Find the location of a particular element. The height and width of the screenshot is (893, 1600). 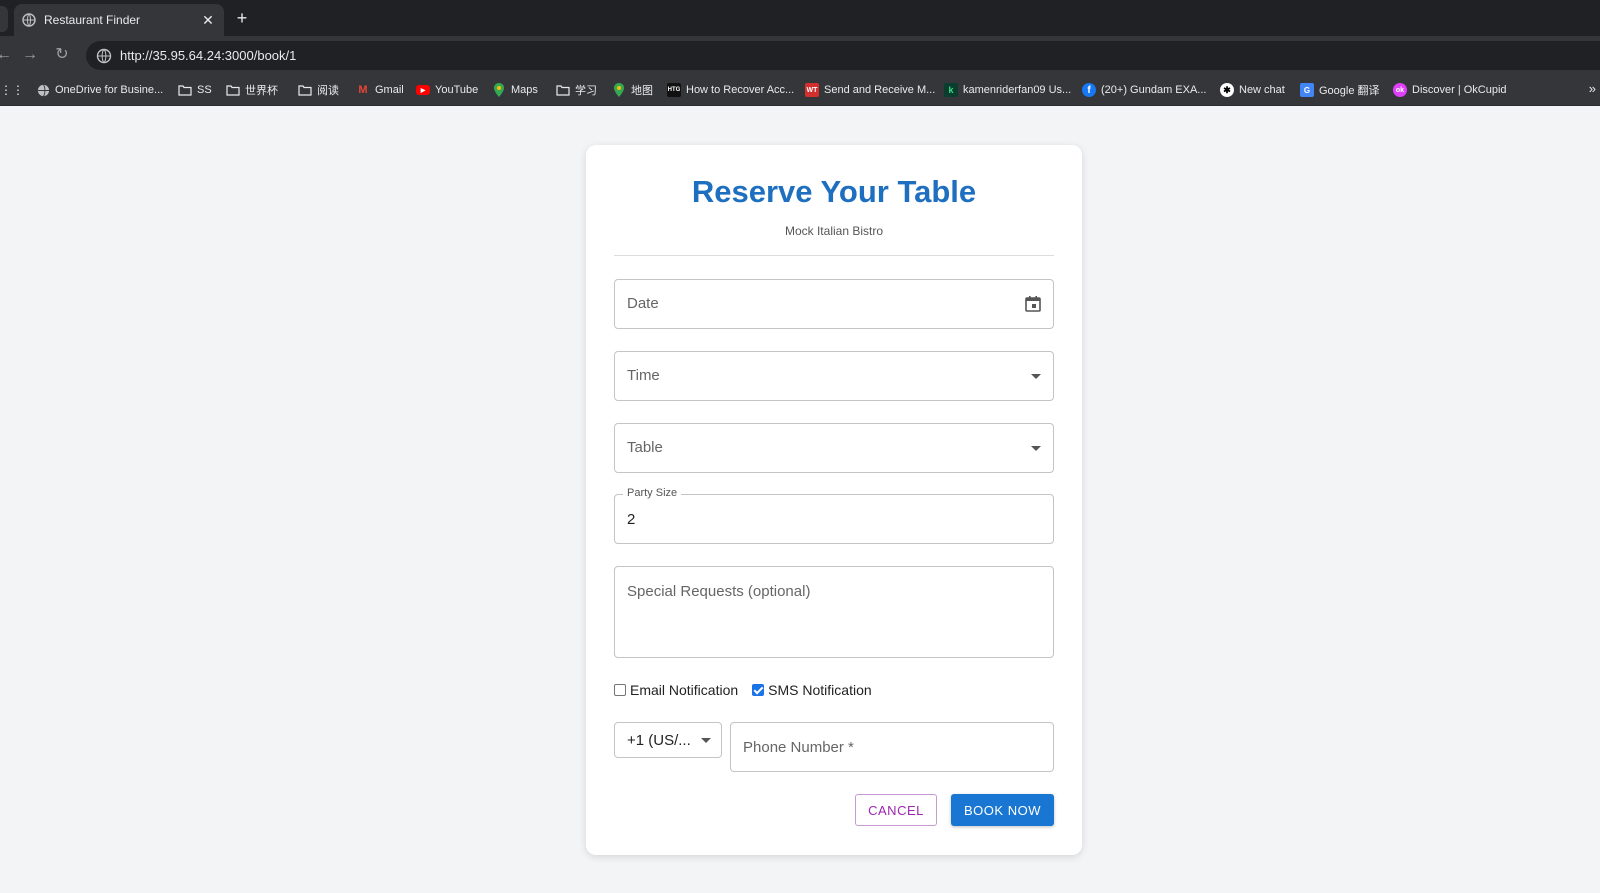

party-size-value: 2 is located at coordinates (631, 519).